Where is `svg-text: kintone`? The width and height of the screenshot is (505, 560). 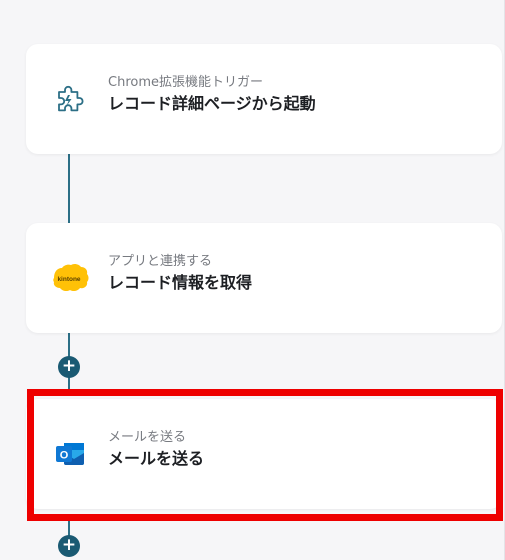
svg-text: kintone is located at coordinates (68, 279).